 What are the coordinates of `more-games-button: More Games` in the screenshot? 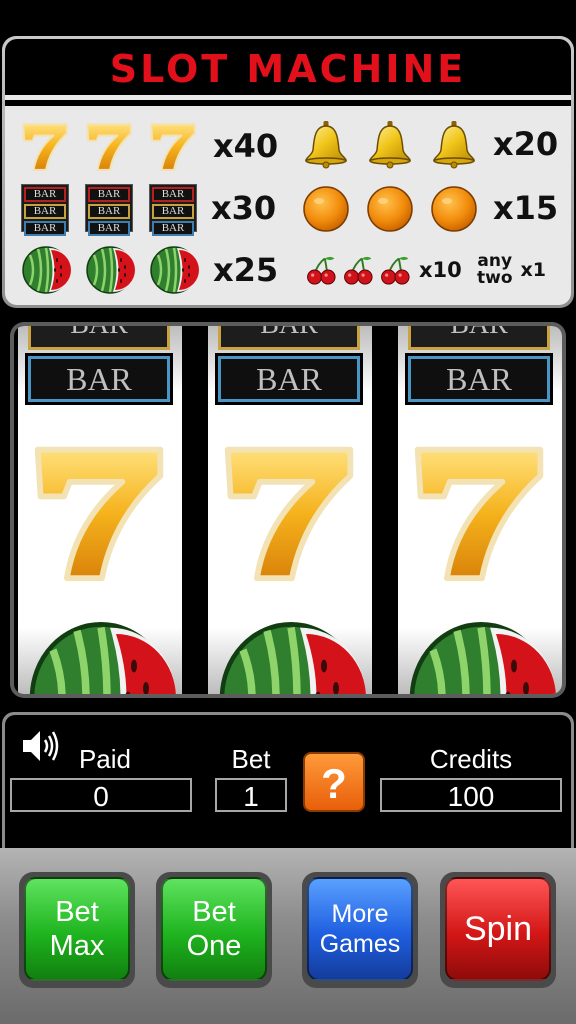 It's located at (360, 929).